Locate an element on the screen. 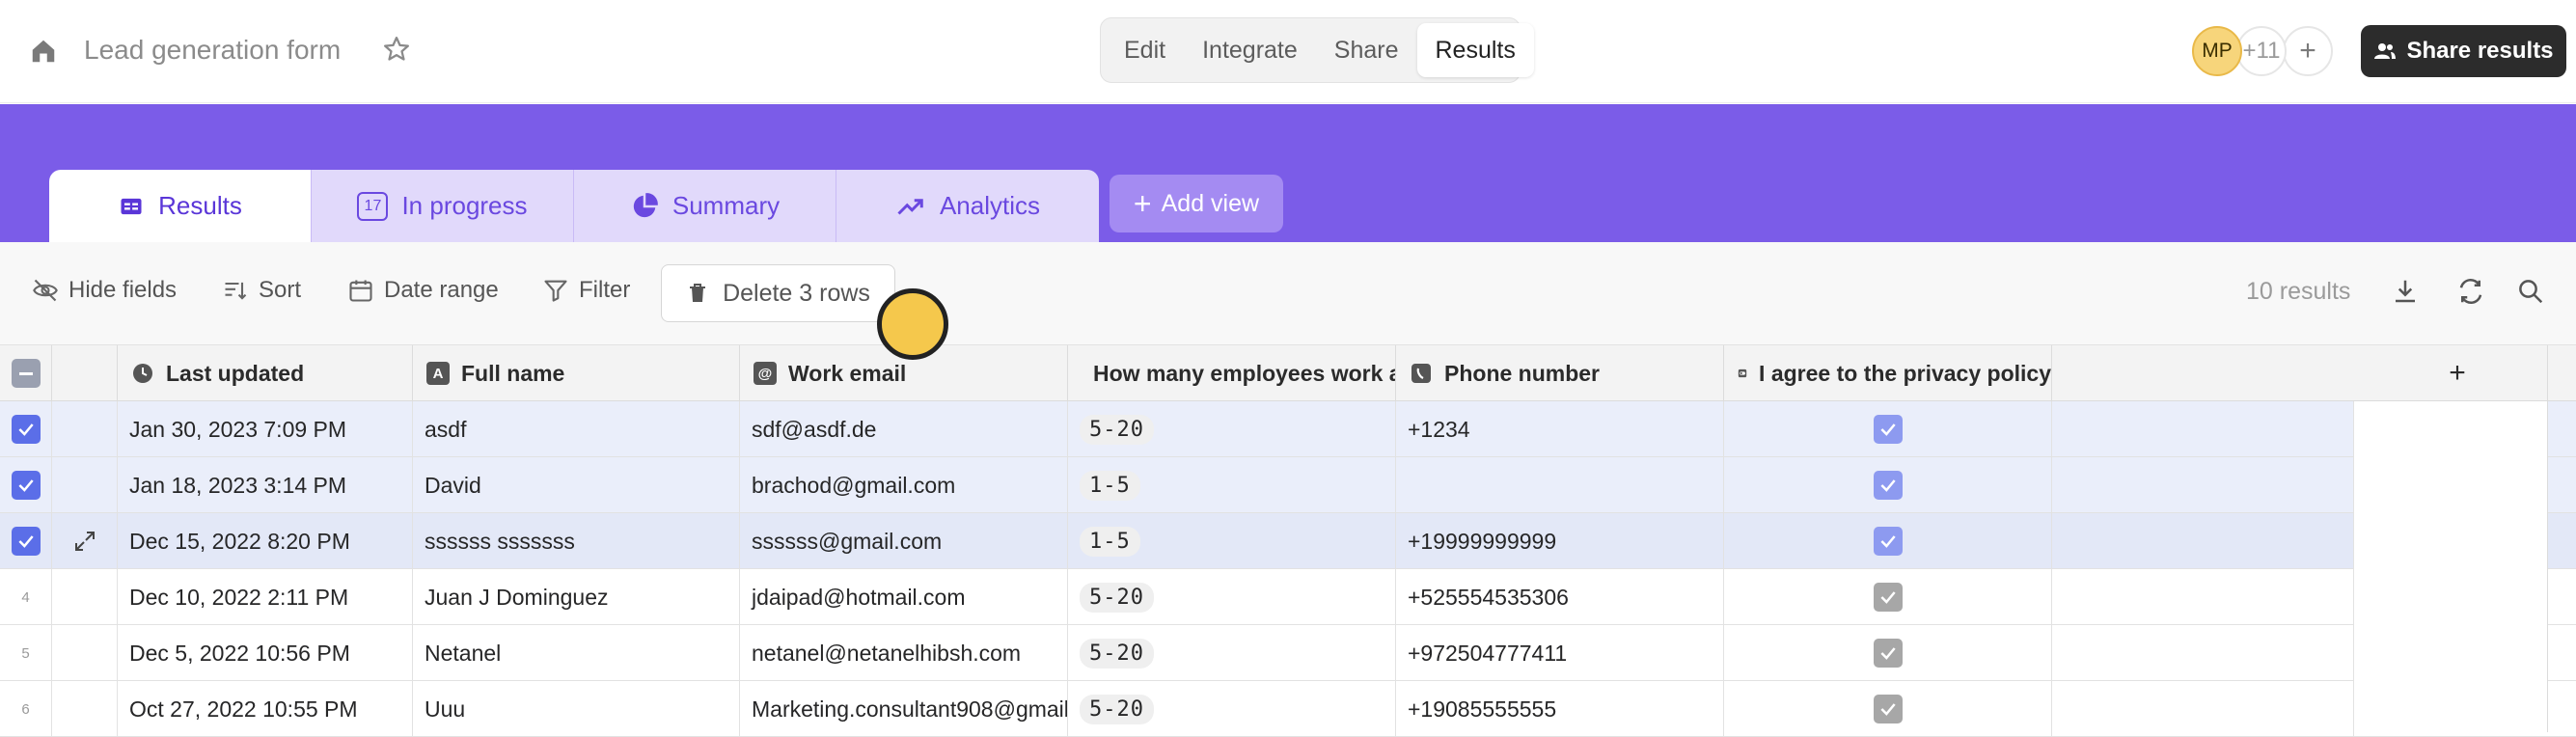  column-header-label: Phone number is located at coordinates (1523, 373).